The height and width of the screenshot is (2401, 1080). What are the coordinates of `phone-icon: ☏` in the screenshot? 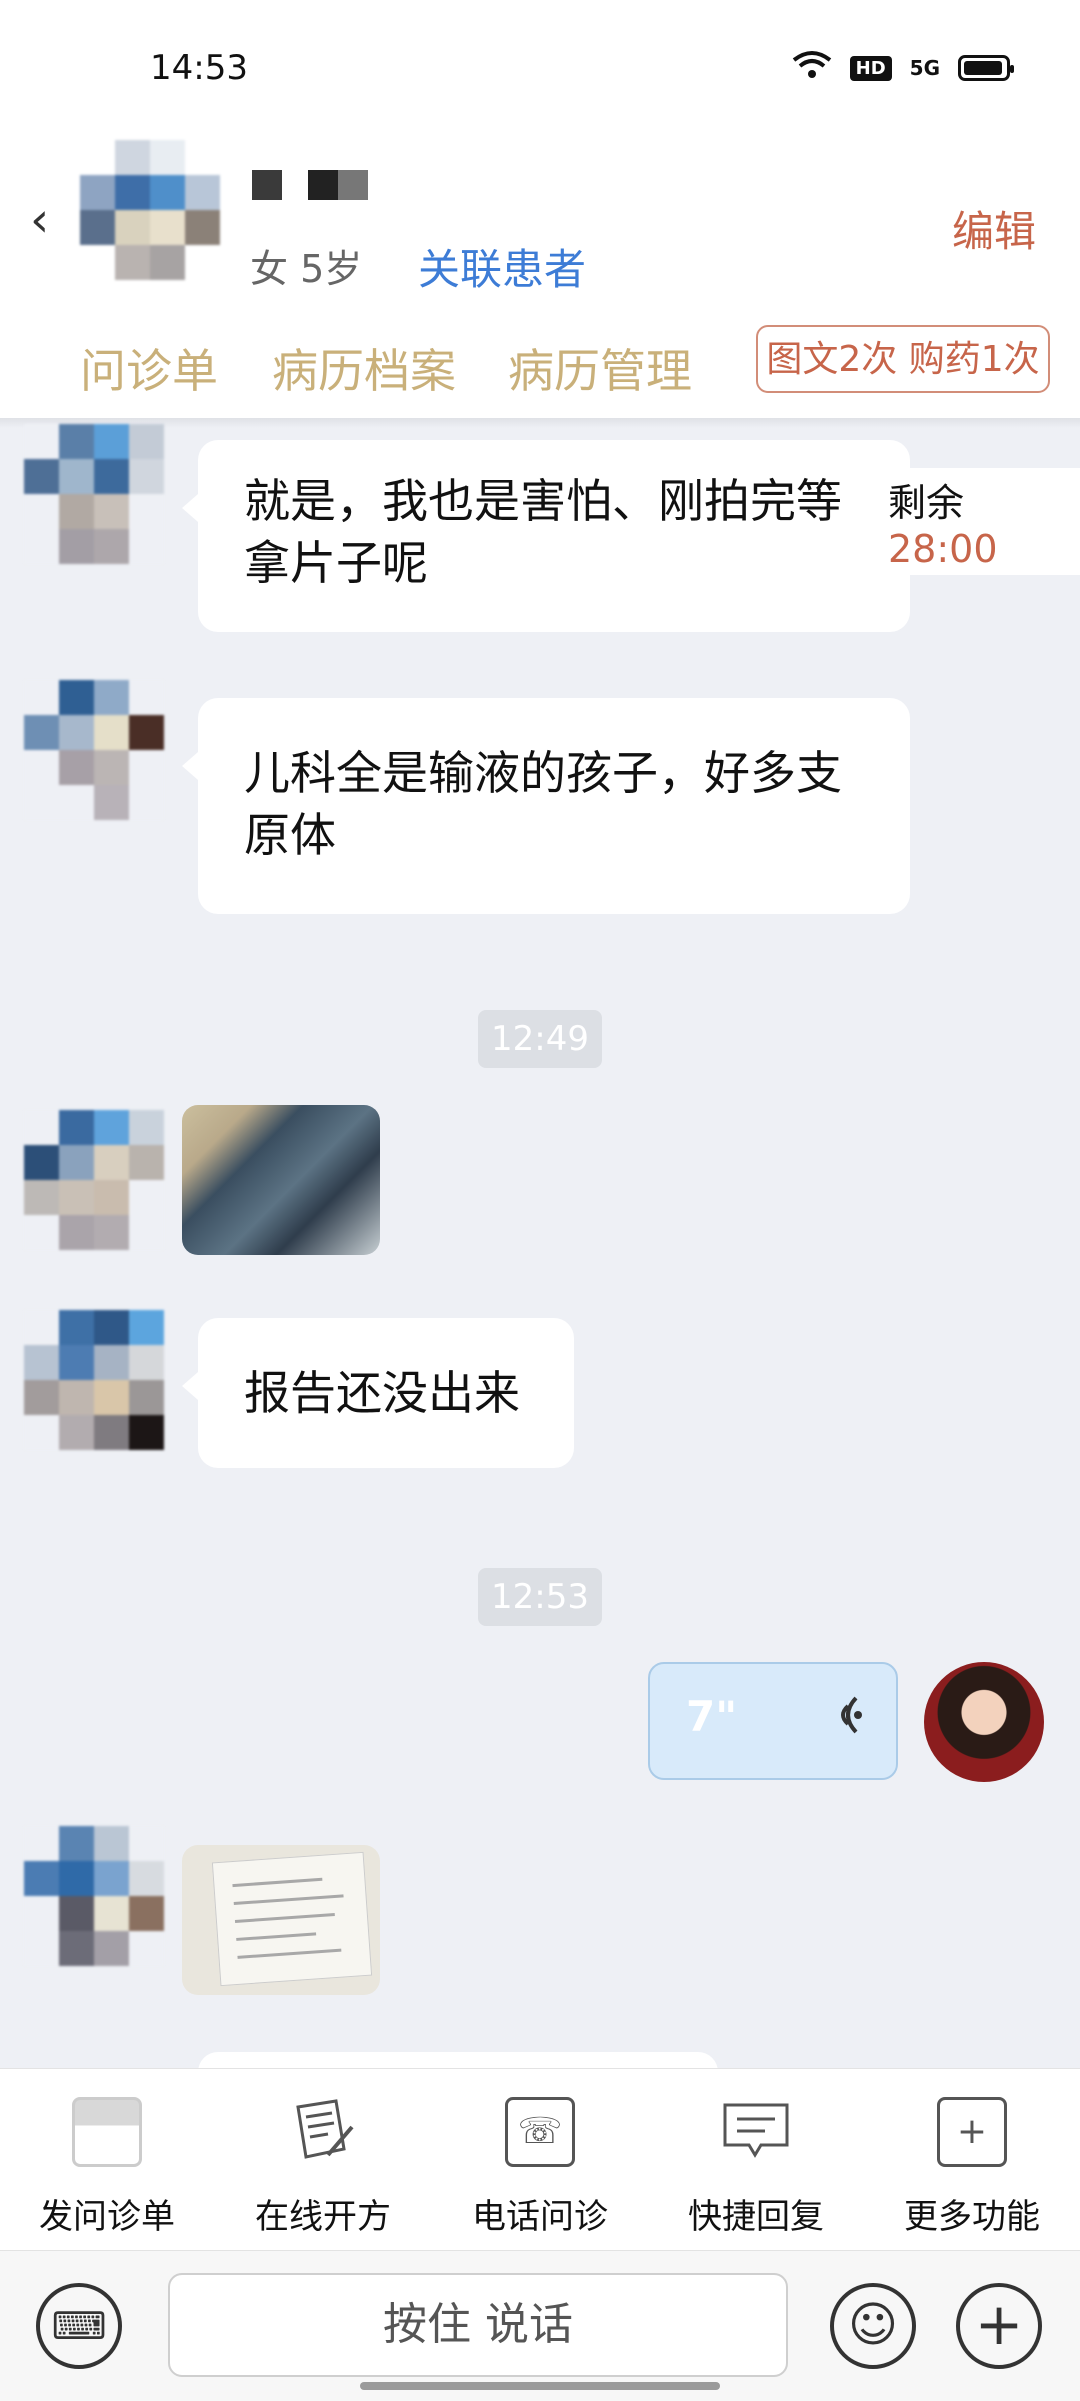 It's located at (540, 2132).